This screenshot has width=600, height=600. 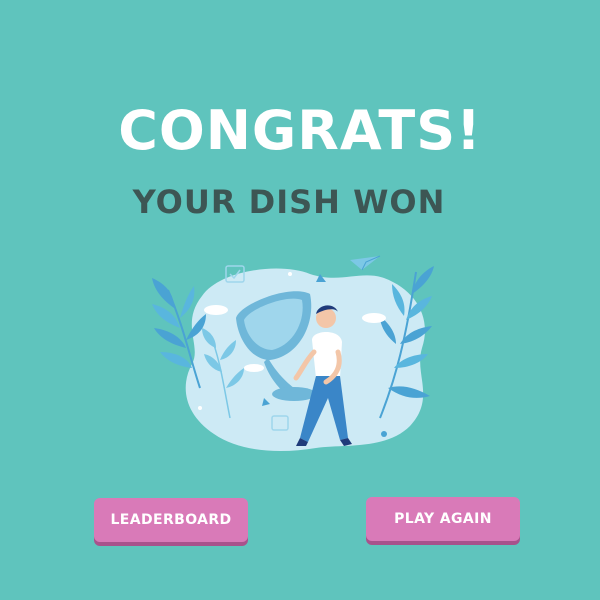 I want to click on result-subheading: YOUR DISH WON, so click(x=289, y=202).